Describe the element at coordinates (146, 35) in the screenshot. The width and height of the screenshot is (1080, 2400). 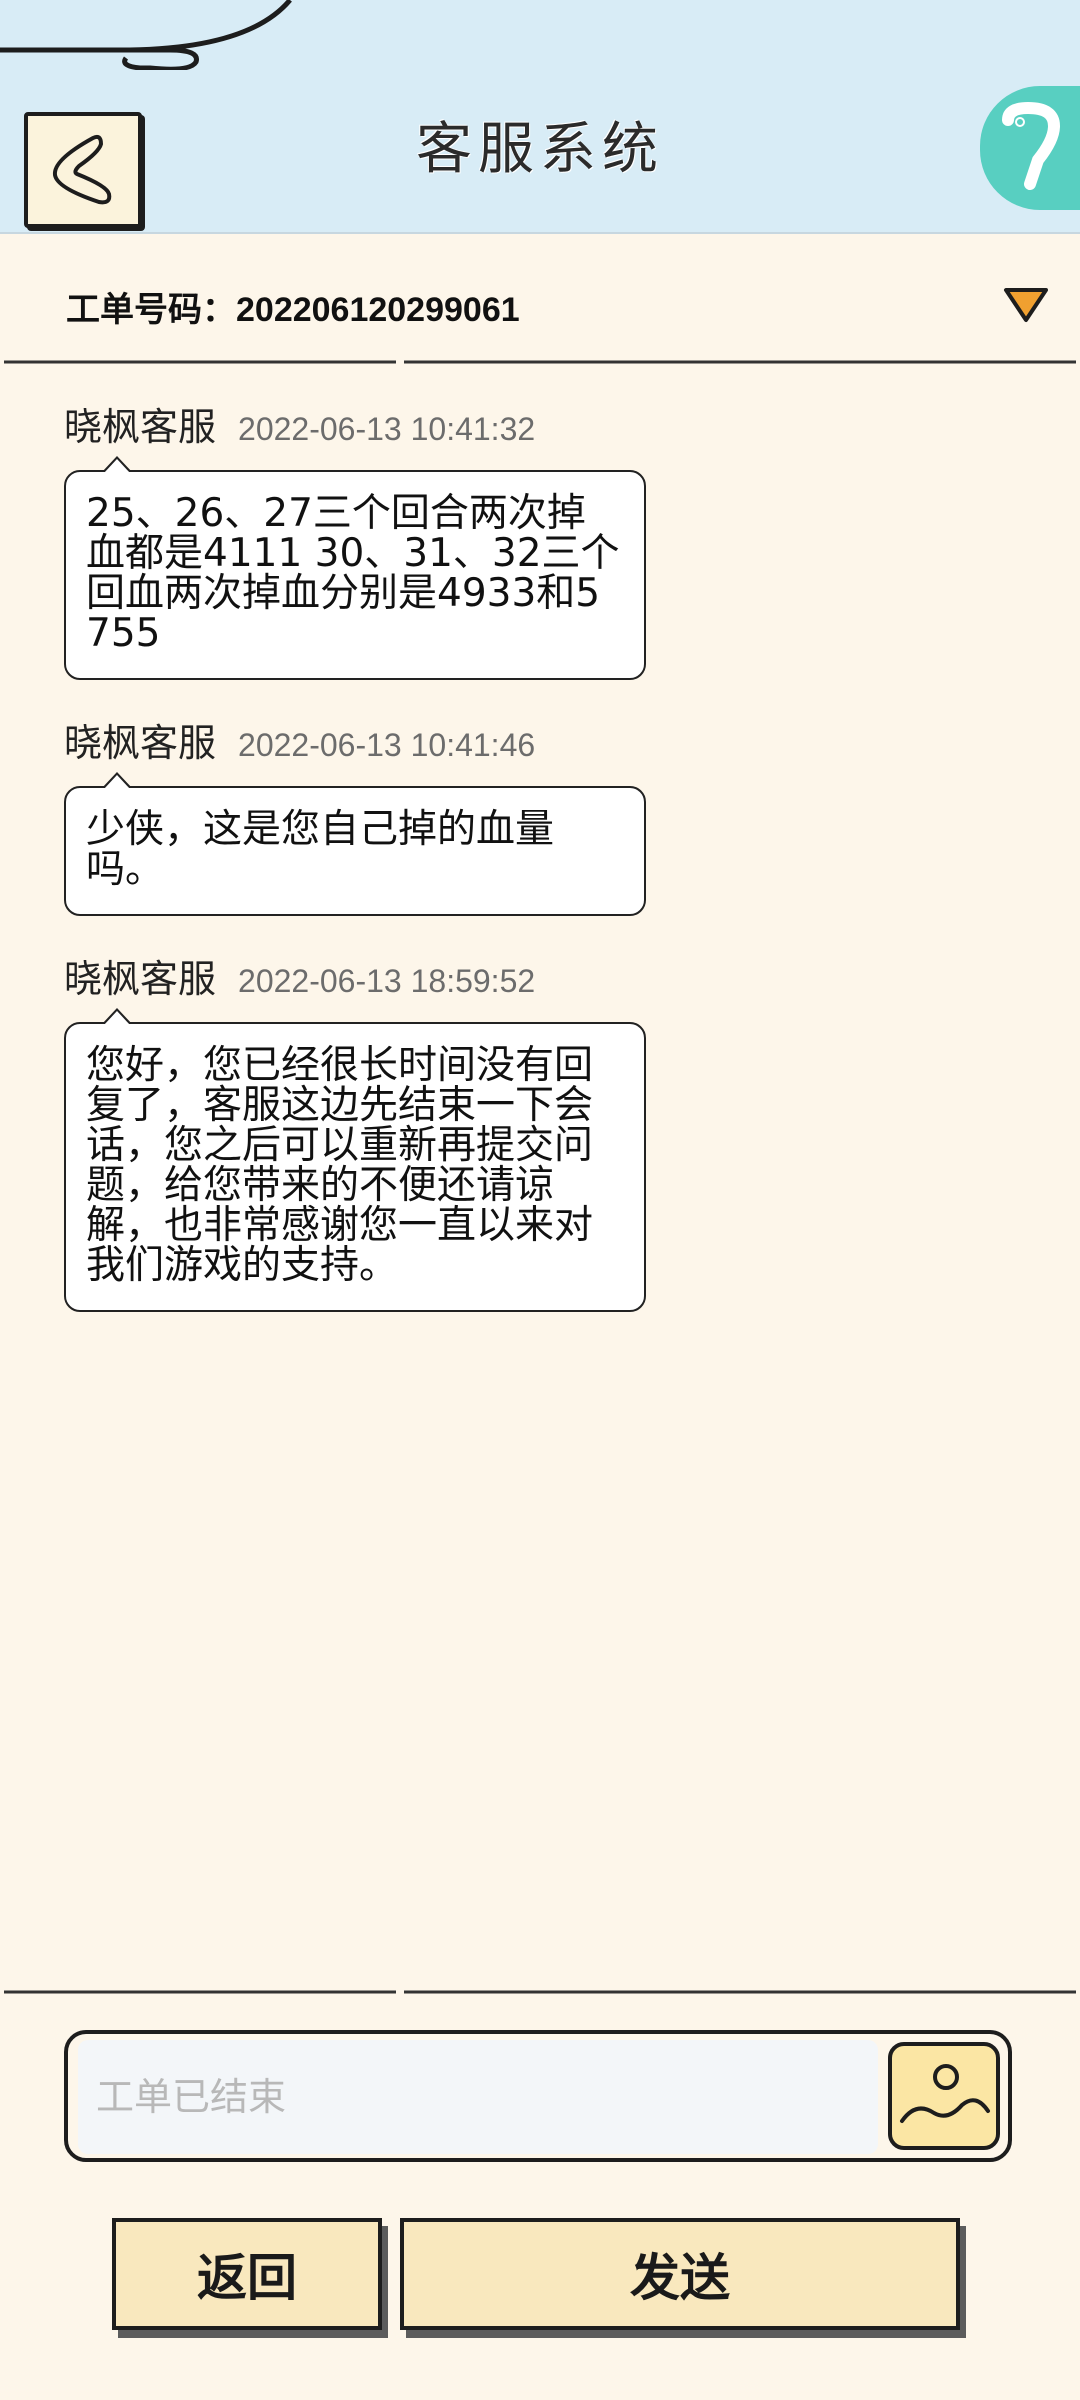
I see `cloud-decoration-icon` at that location.